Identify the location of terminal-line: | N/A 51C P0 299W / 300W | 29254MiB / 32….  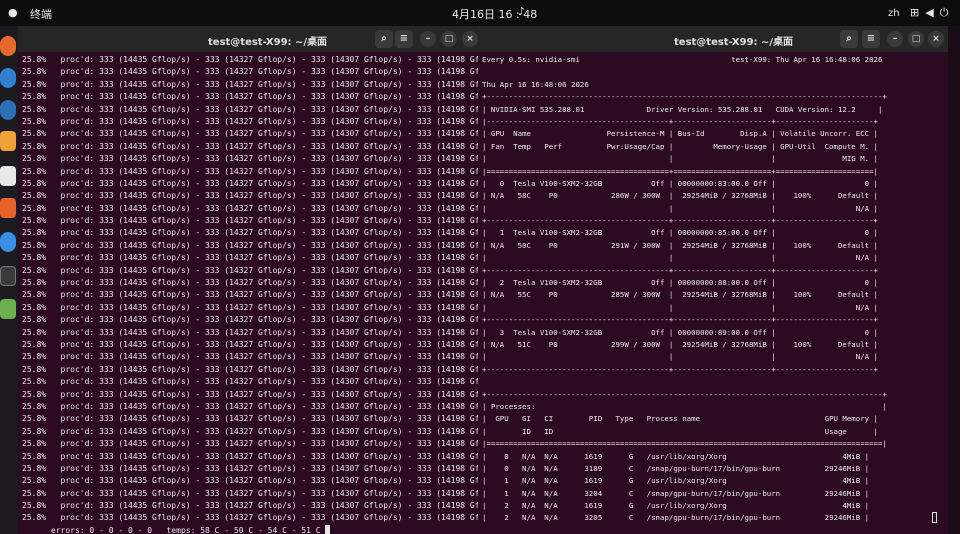
(680, 344).